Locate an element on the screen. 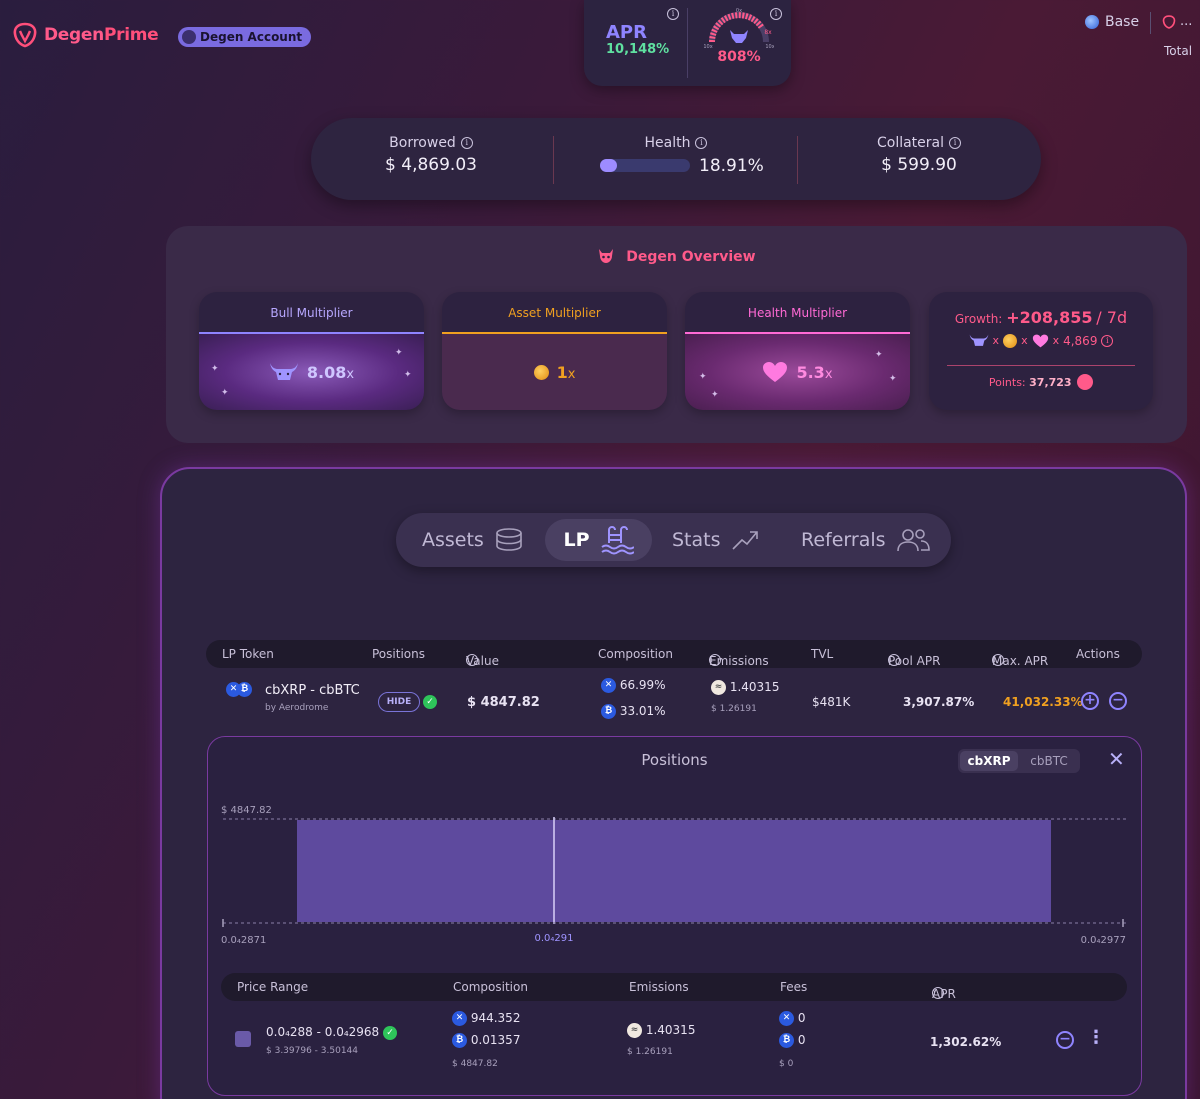 The height and width of the screenshot is (1099, 1200). positions-token-toggle: cbXRP cbBTC is located at coordinates (1019, 761).